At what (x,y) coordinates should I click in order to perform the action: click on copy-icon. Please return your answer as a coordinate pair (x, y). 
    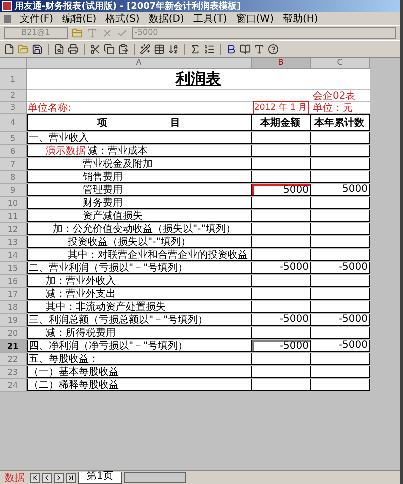
    Looking at the image, I should click on (109, 49).